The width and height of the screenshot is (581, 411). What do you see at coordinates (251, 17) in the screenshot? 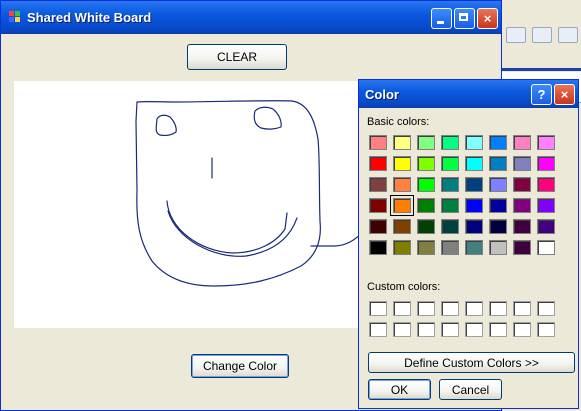
I see `window-titlebar: Shared White Board ×` at bounding box center [251, 17].